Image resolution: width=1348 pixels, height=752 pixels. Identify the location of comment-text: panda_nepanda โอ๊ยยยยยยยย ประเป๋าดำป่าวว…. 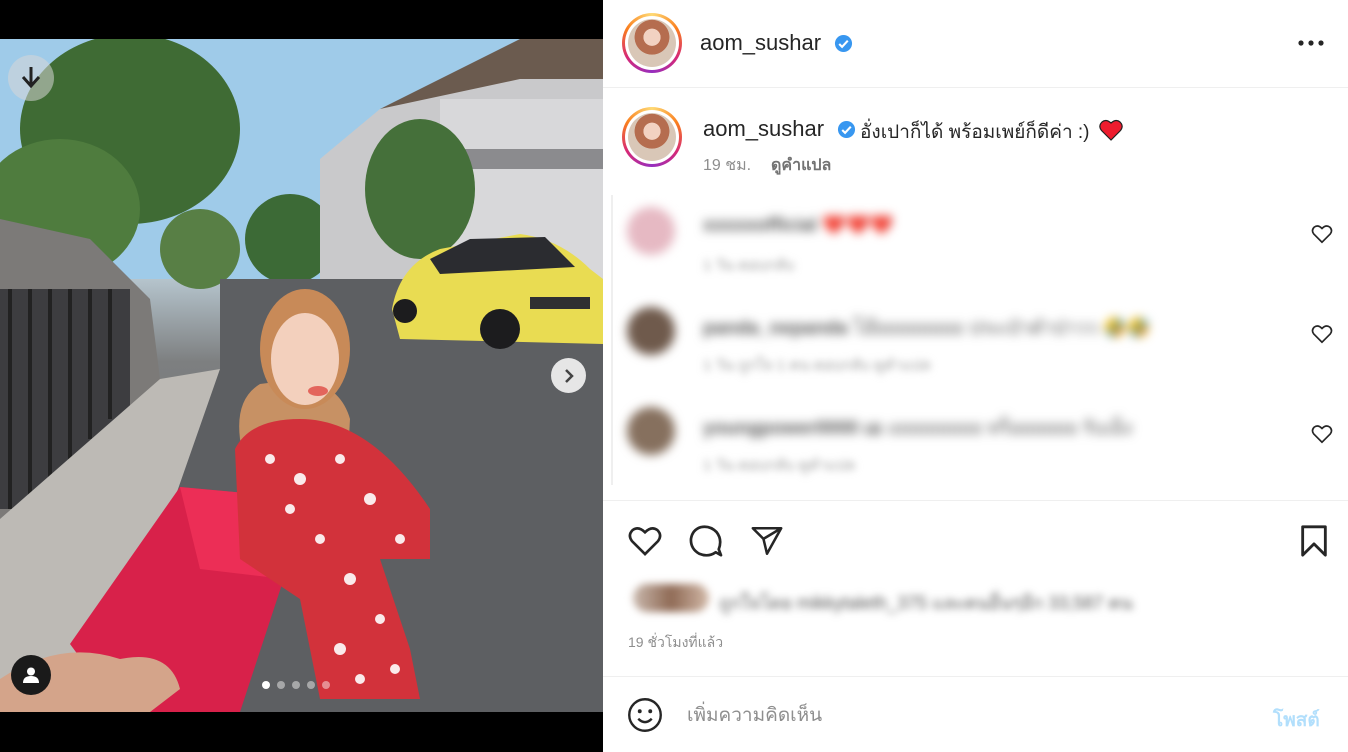
(927, 328).